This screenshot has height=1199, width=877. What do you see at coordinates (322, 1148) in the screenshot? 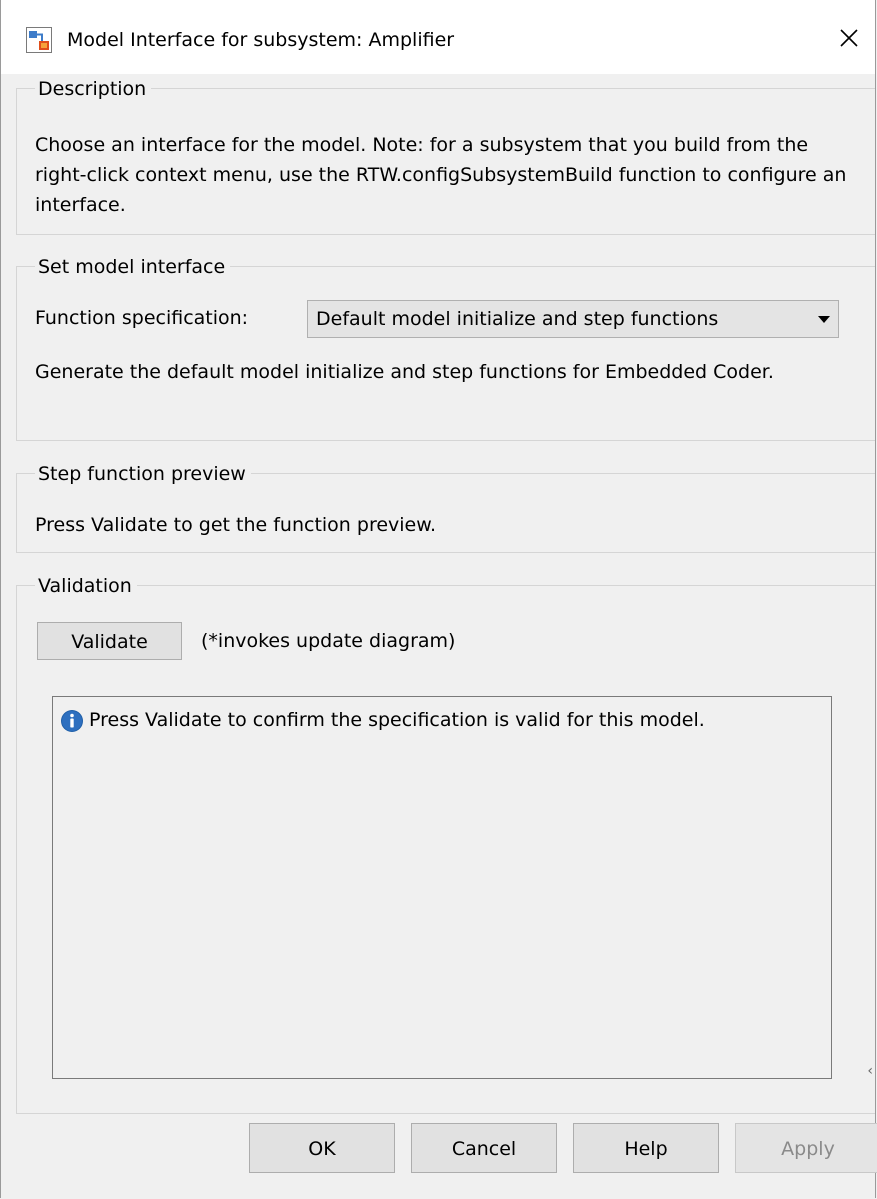
I see `ok-button: OK` at bounding box center [322, 1148].